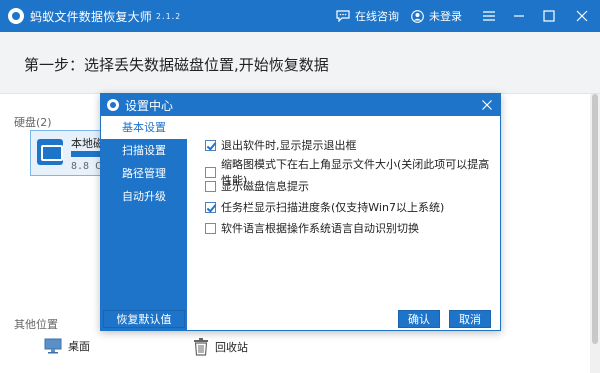 Image resolution: width=600 pixels, height=373 pixels. What do you see at coordinates (16, 16) in the screenshot?
I see `app-logo-icon` at bounding box center [16, 16].